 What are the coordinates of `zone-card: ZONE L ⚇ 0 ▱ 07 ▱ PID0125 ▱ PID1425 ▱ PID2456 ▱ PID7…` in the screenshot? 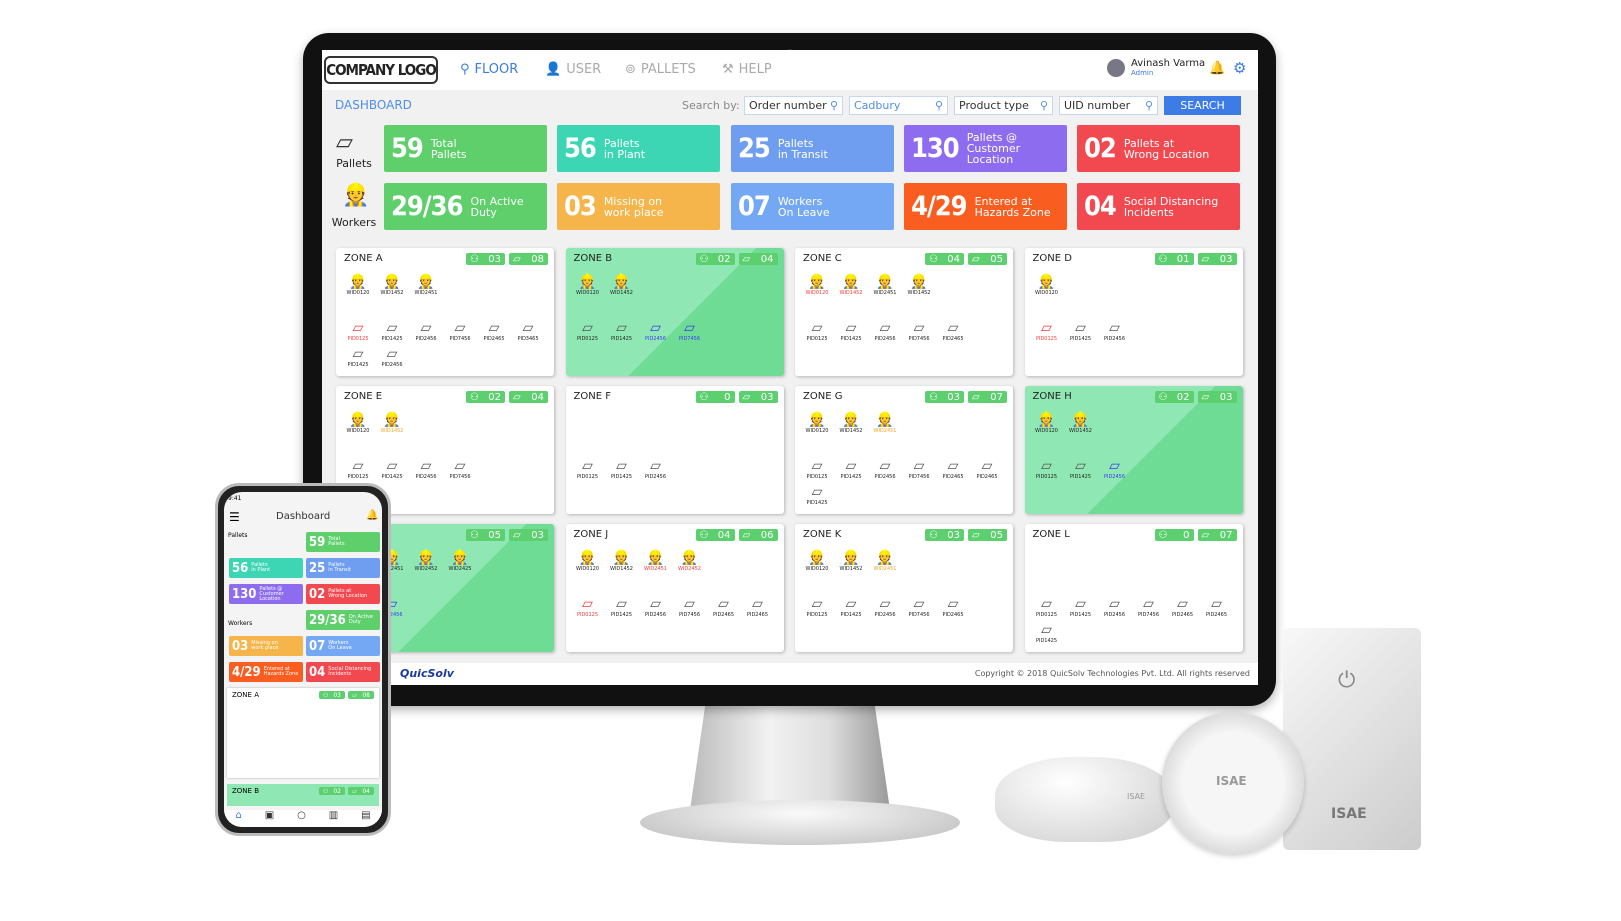 It's located at (1133, 588).